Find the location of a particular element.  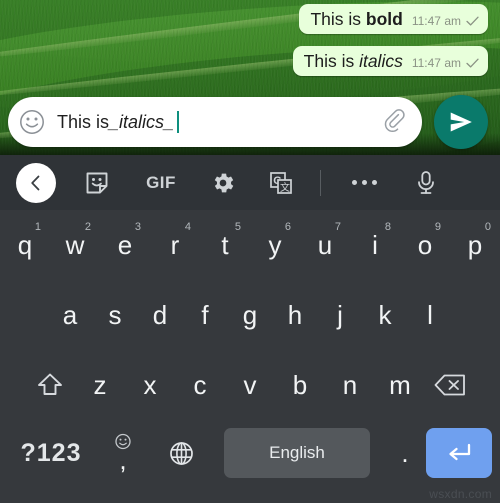

key-m: m is located at coordinates (400, 385).